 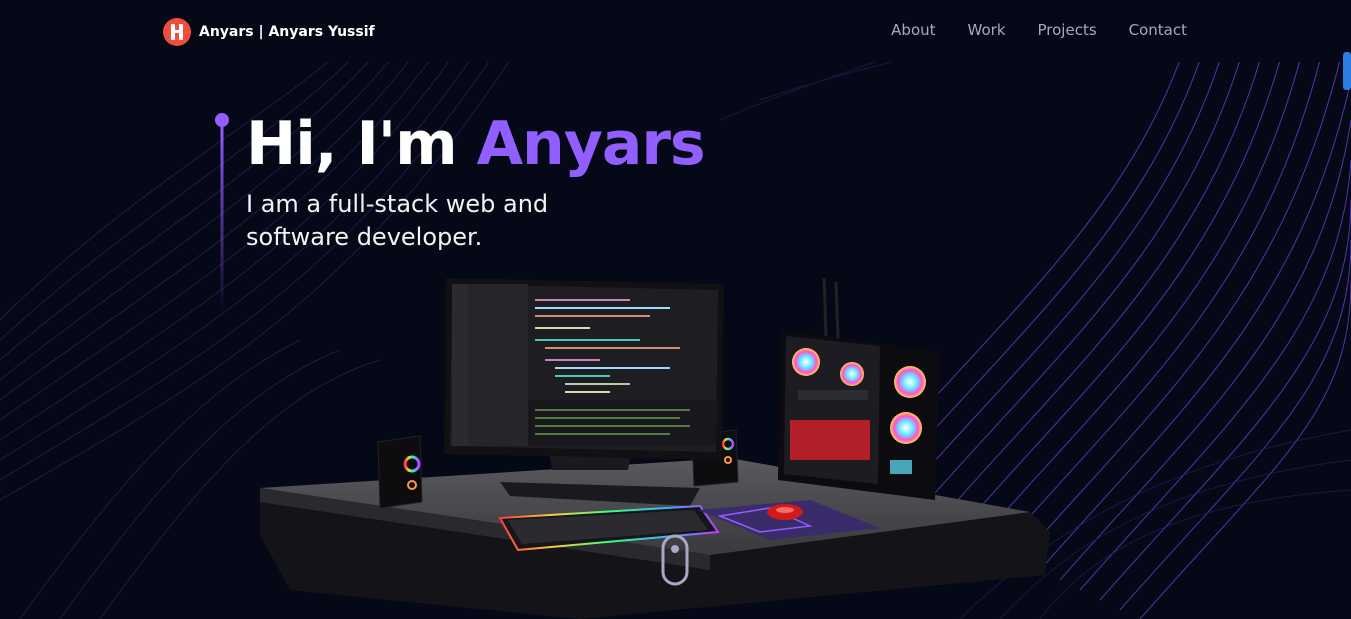 I want to click on hero-greeting: Hi, I'm, so click(x=352, y=144).